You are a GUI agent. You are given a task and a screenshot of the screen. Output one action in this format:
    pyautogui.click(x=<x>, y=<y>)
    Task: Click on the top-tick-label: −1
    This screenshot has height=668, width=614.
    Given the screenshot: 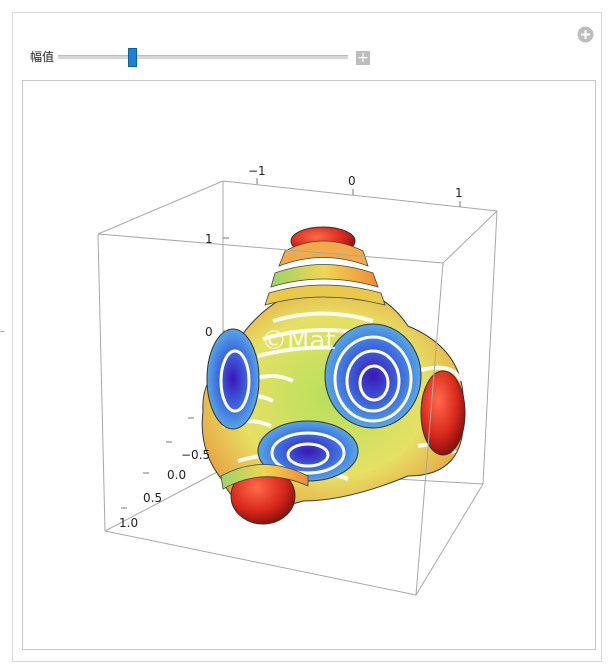 What is the action you would take?
    pyautogui.click(x=257, y=171)
    